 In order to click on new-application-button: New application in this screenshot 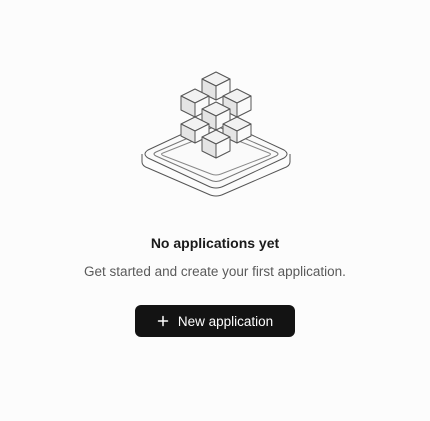, I will do `click(215, 321)`.